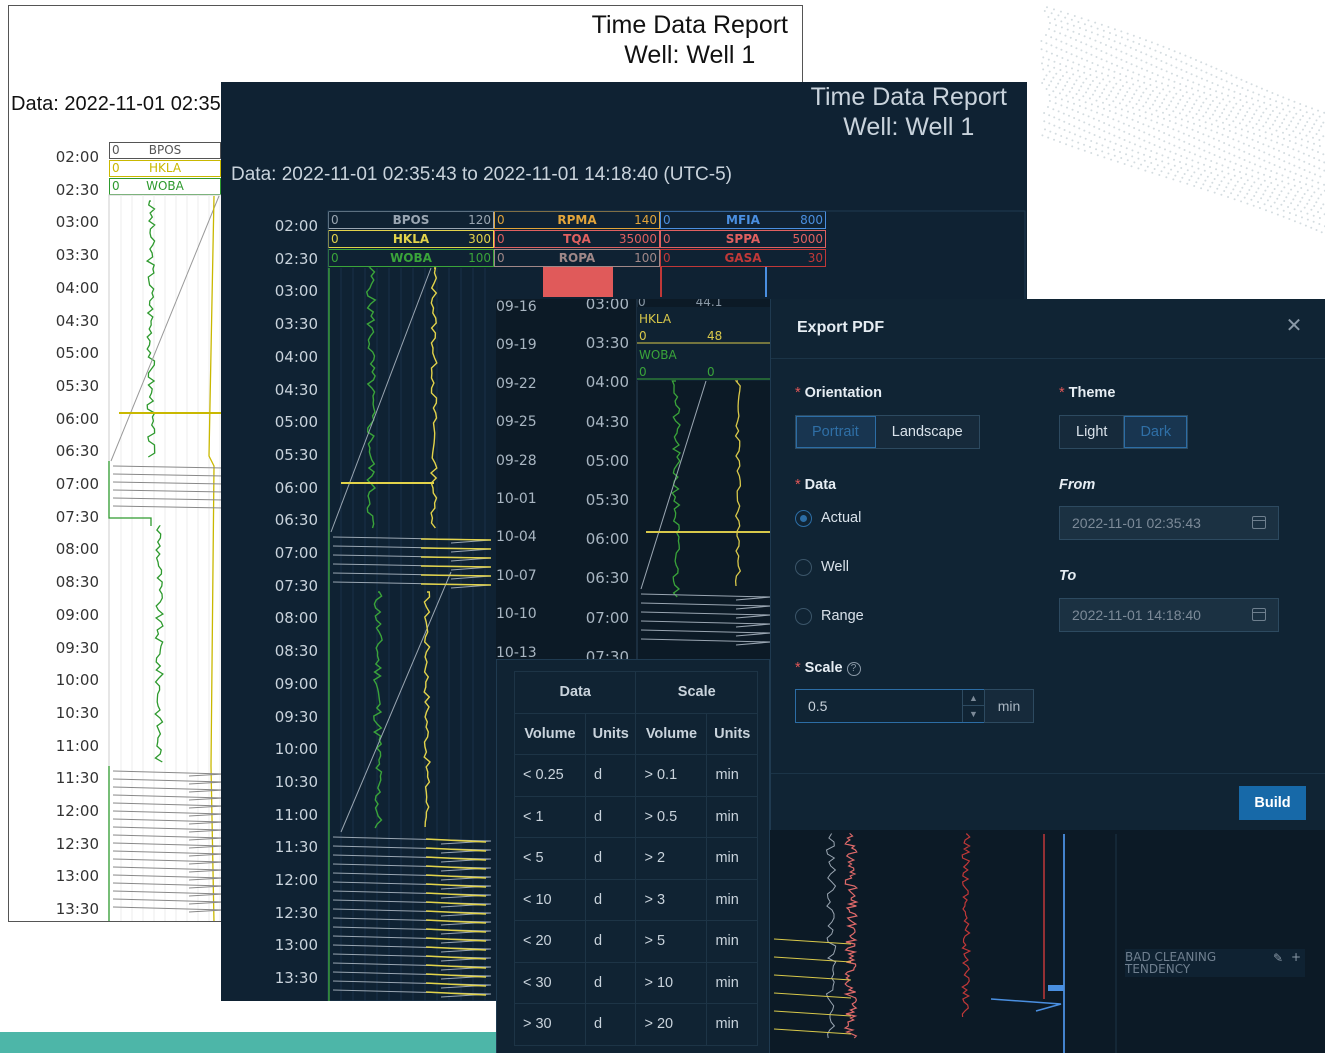  Describe the element at coordinates (822, 567) in the screenshot. I see `data-well-radio: Well` at that location.